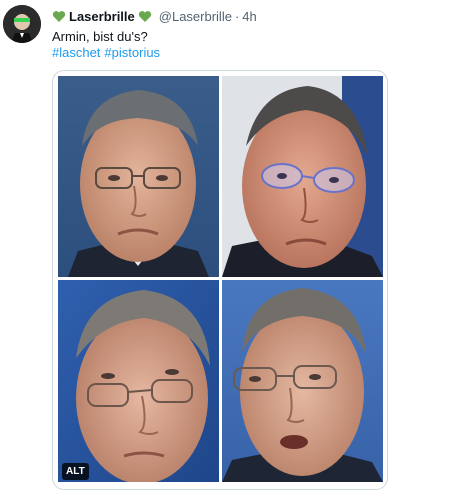 The height and width of the screenshot is (504, 474). I want to click on tweet-header: Laserbrille @Laserbrille · 4h, so click(154, 16).